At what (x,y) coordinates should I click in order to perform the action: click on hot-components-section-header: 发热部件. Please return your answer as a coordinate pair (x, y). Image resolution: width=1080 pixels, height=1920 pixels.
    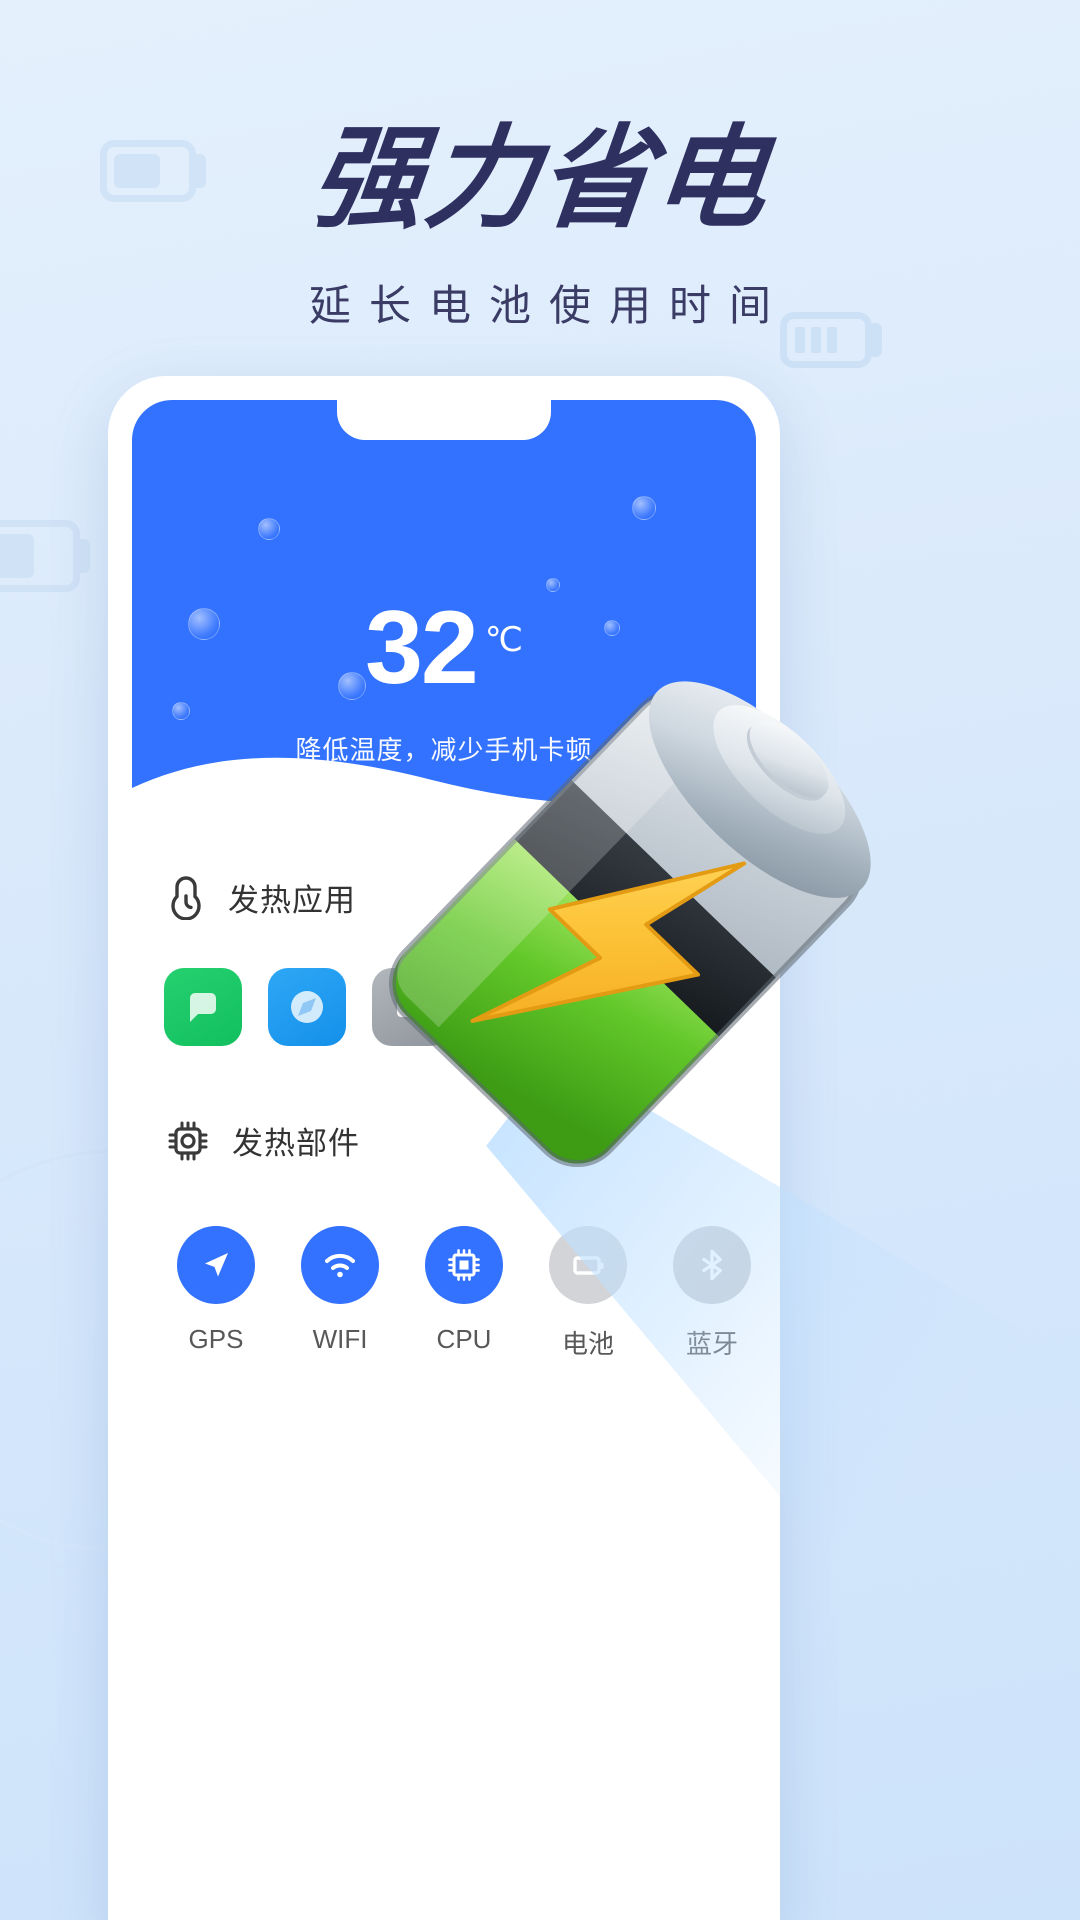
    Looking at the image, I should click on (263, 1140).